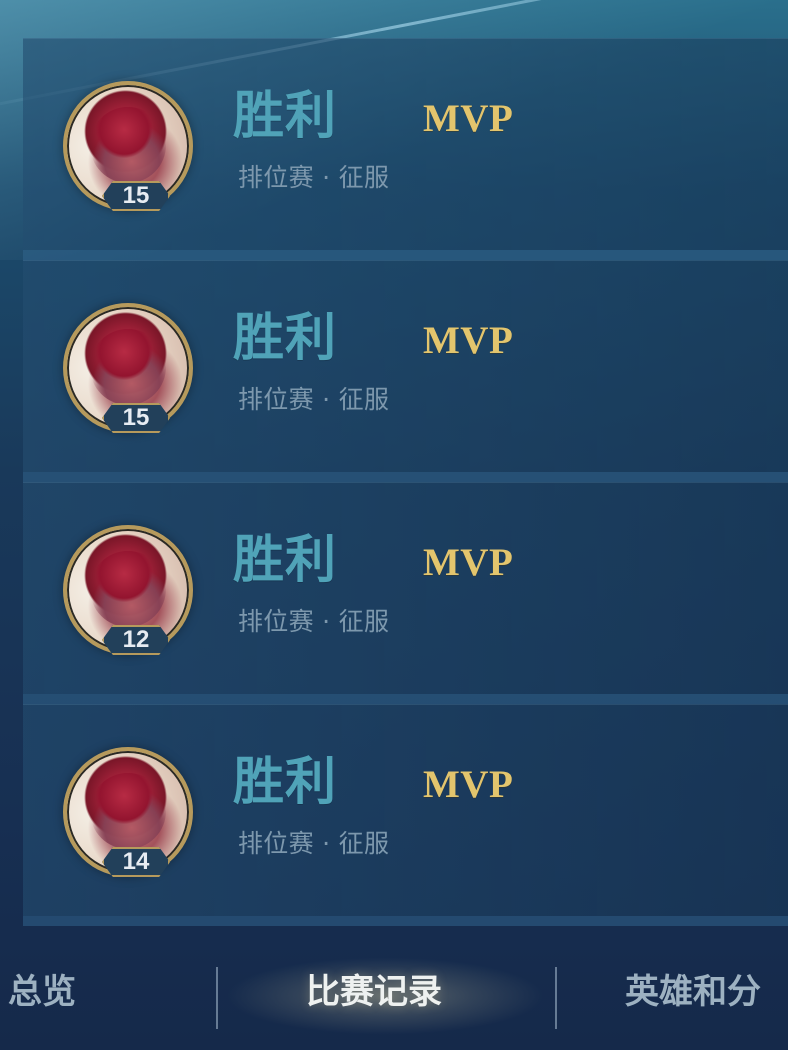  Describe the element at coordinates (42, 992) in the screenshot. I see `tab-overview: 总览` at that location.